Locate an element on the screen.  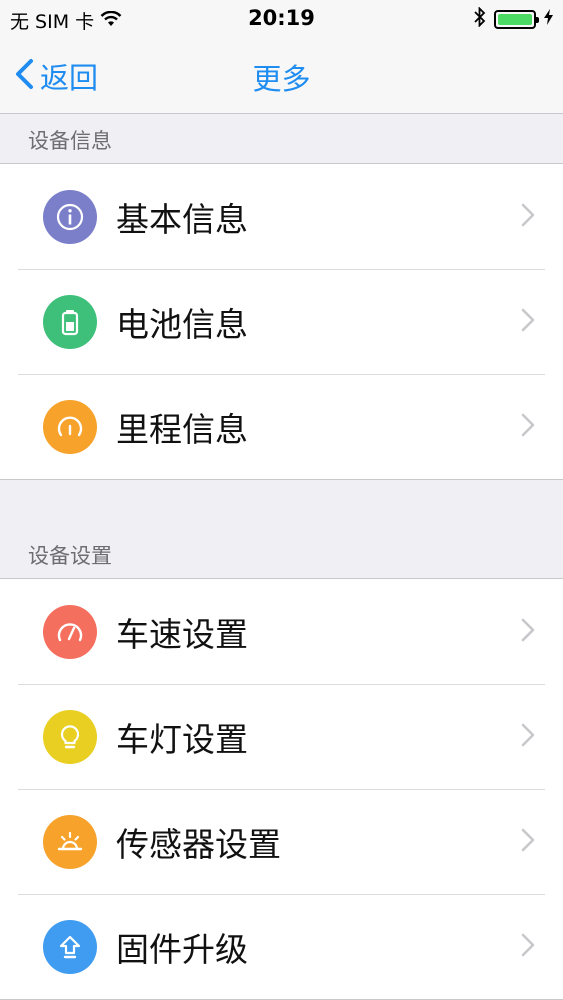
light-bulb-icon is located at coordinates (70, 736).